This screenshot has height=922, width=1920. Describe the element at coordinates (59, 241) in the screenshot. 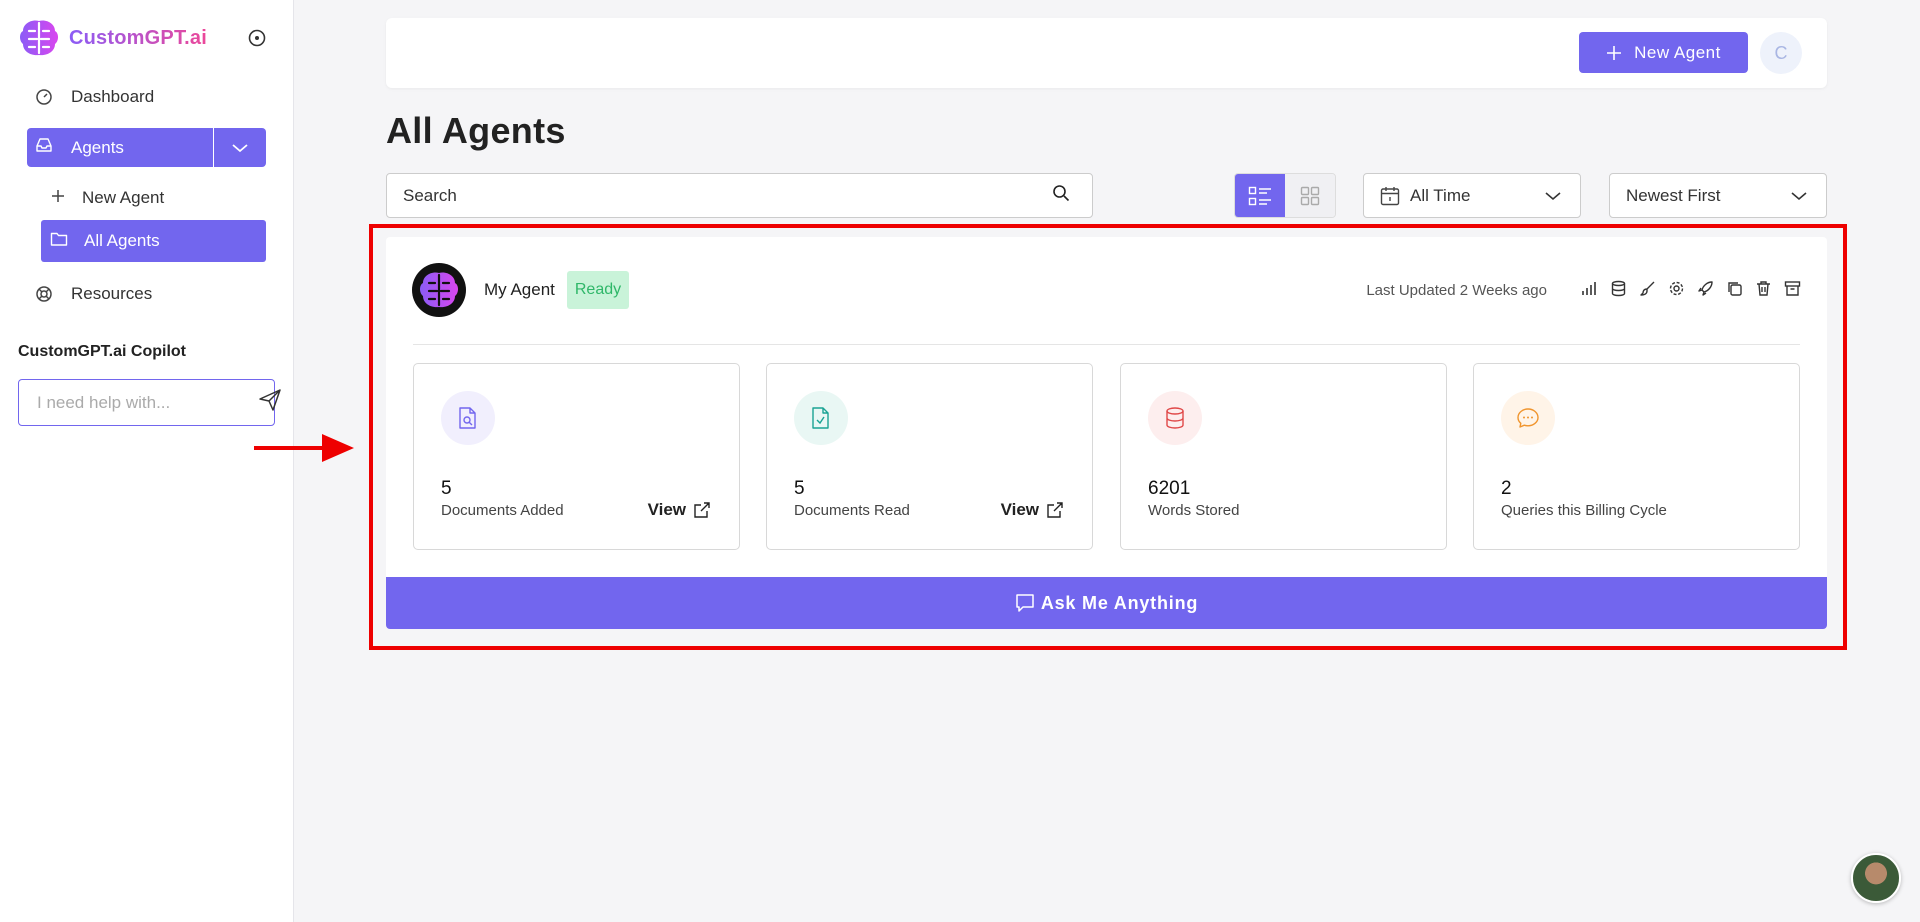

I see `folder-icon` at that location.